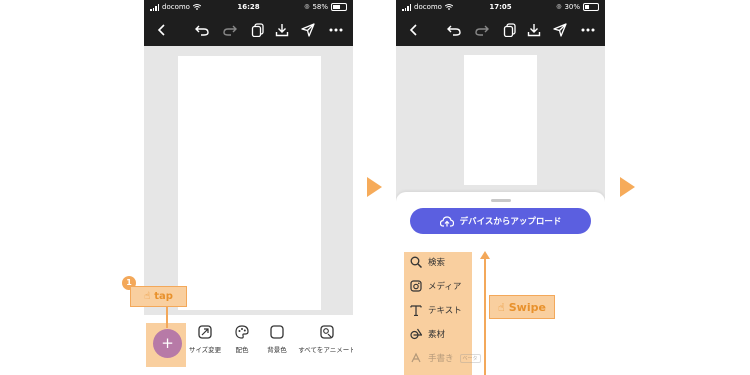 This screenshot has height=375, width=750. I want to click on draw-icon, so click(416, 357).